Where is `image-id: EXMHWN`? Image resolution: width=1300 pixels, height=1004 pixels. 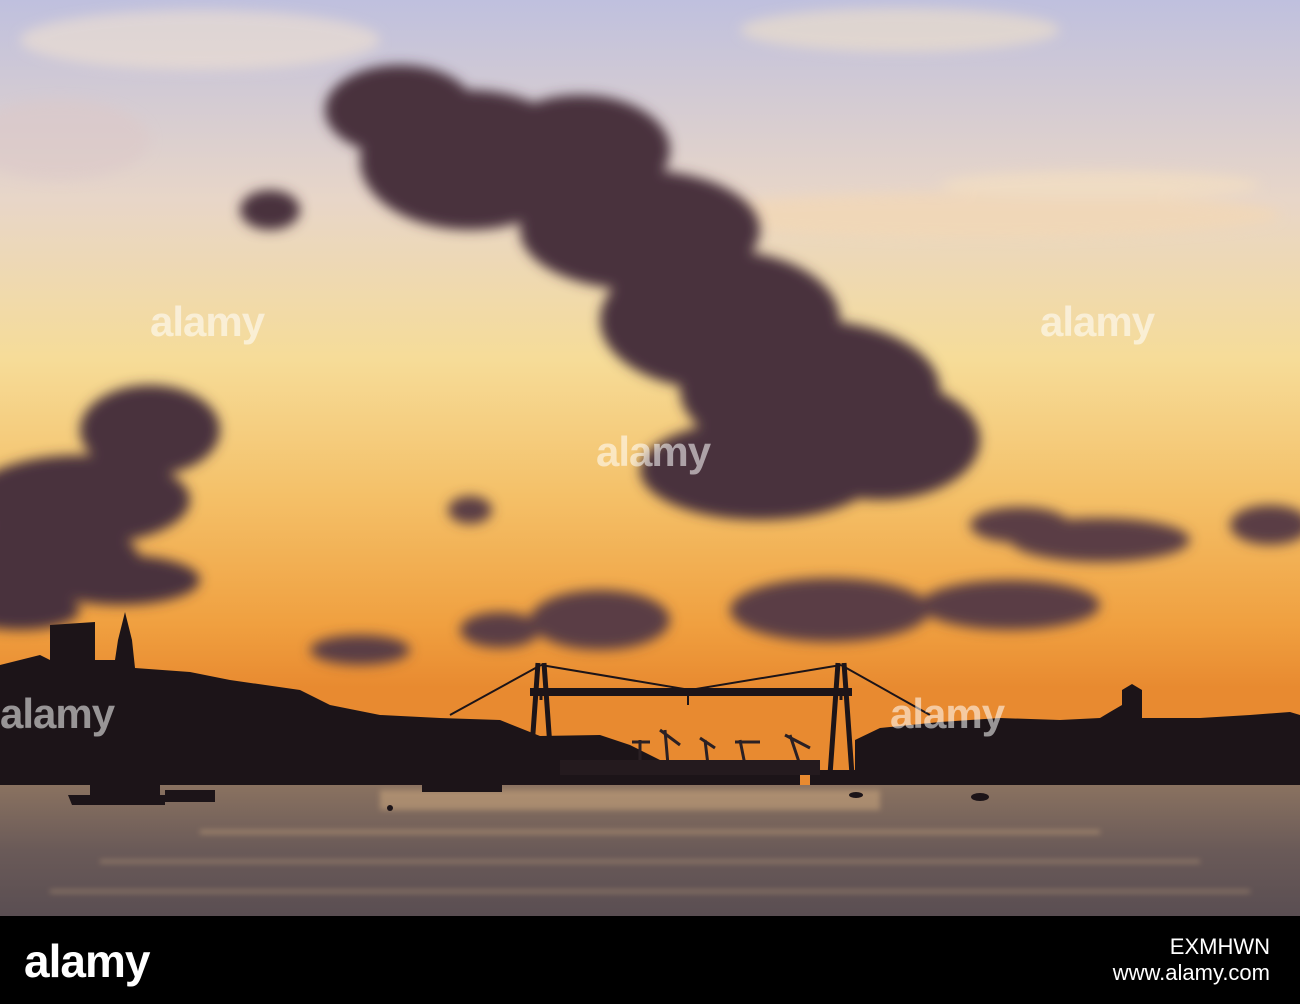 image-id: EXMHWN is located at coordinates (1219, 946).